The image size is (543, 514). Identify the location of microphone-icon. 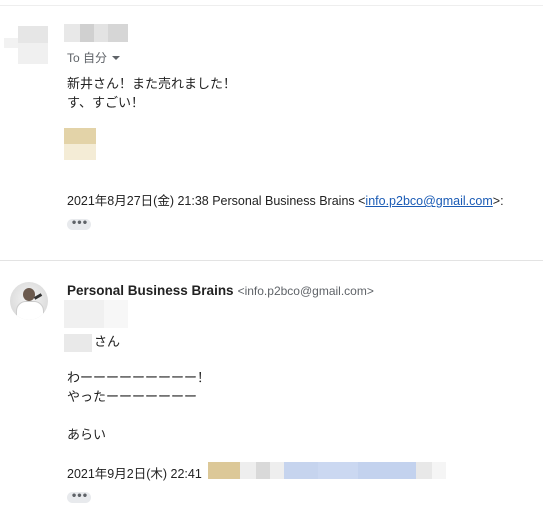
(38, 296).